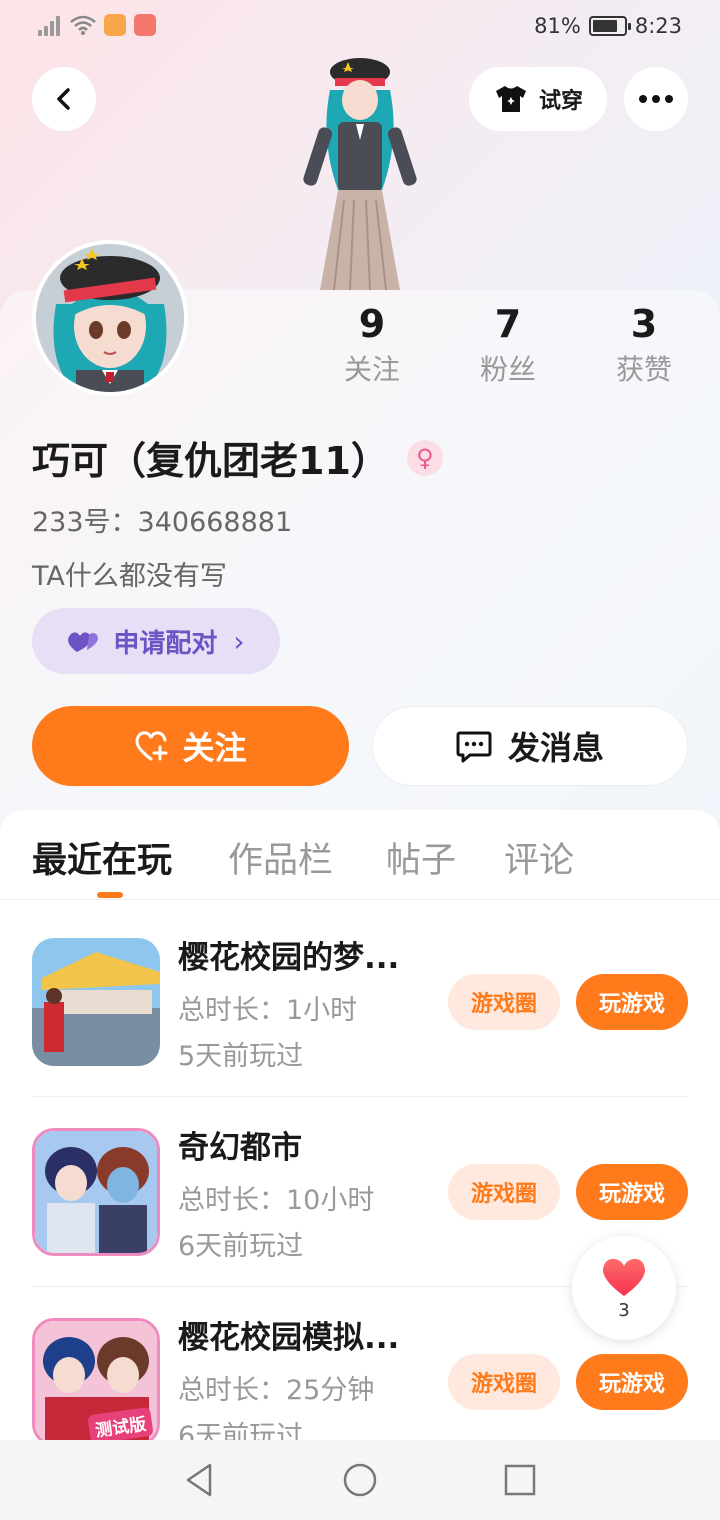 The image size is (720, 1520). I want to click on chevron-left-icon, so click(63, 99).